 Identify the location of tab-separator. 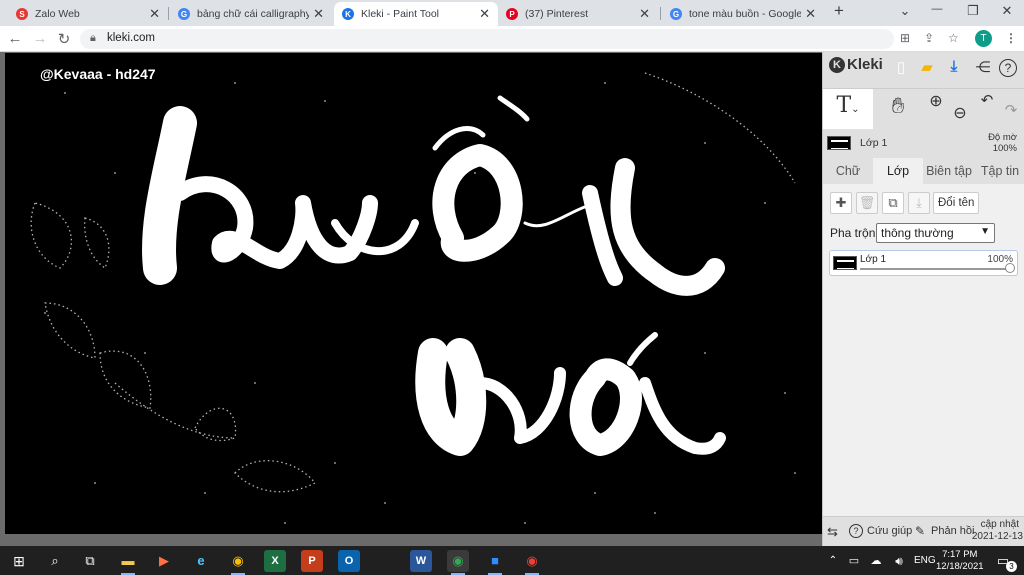
(660, 13).